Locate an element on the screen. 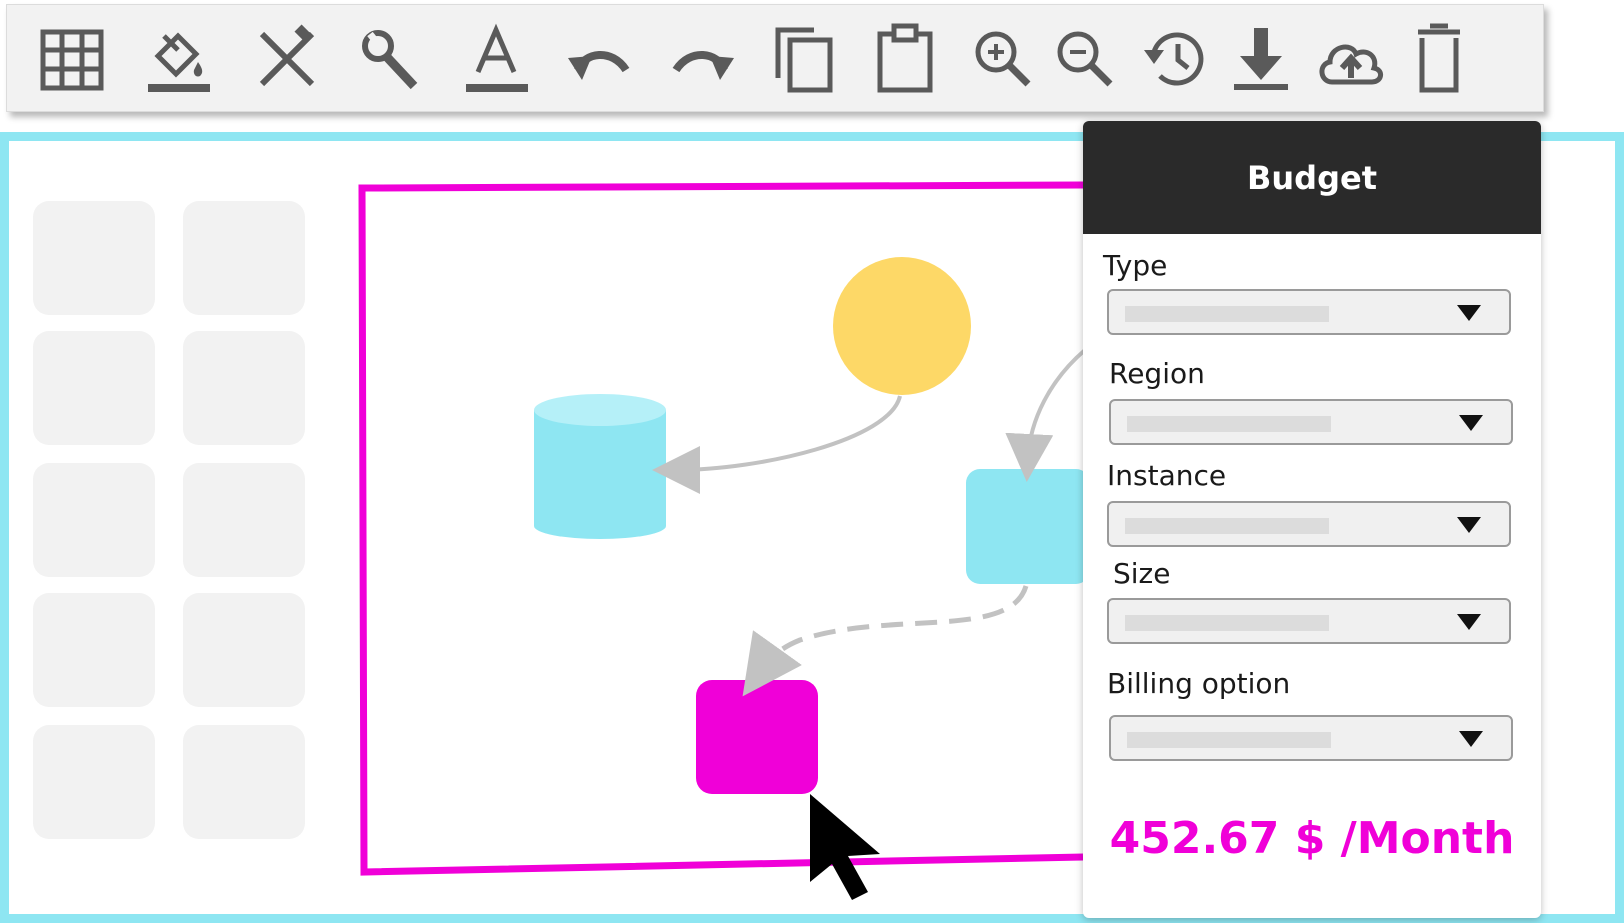  monthly-price: 452.67 $ /Month is located at coordinates (1312, 838).